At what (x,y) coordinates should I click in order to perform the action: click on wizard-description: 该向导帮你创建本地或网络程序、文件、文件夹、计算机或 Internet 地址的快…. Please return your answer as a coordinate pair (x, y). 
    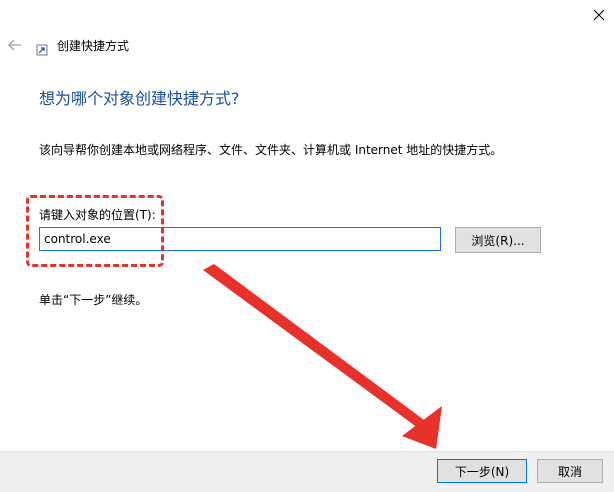
    Looking at the image, I should click on (271, 150).